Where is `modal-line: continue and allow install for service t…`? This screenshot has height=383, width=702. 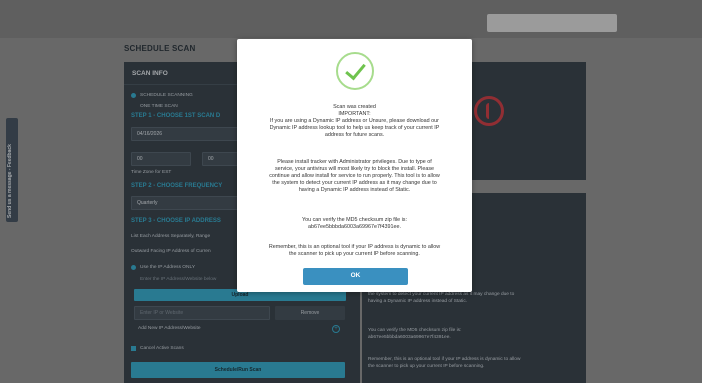 modal-line: continue and allow install for service t… is located at coordinates (354, 176).